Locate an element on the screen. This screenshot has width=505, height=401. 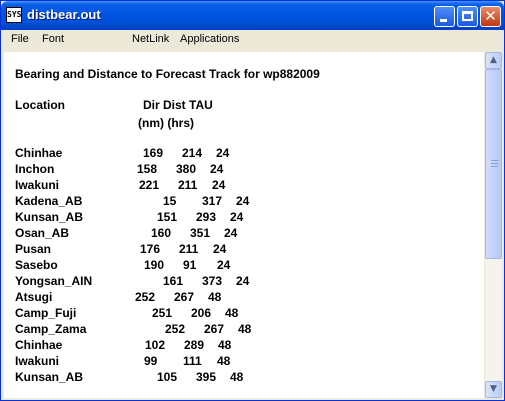
direction-value: 161 is located at coordinates (173, 281).